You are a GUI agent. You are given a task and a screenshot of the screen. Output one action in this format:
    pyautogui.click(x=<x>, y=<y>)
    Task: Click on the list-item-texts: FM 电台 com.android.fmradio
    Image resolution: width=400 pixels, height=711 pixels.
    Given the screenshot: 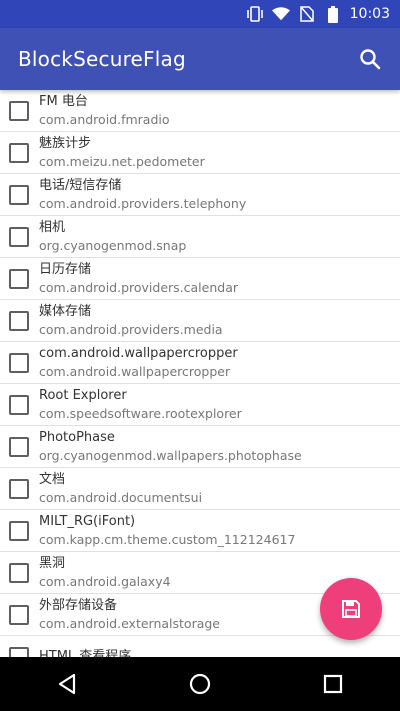 What is the action you would take?
    pyautogui.click(x=104, y=111)
    